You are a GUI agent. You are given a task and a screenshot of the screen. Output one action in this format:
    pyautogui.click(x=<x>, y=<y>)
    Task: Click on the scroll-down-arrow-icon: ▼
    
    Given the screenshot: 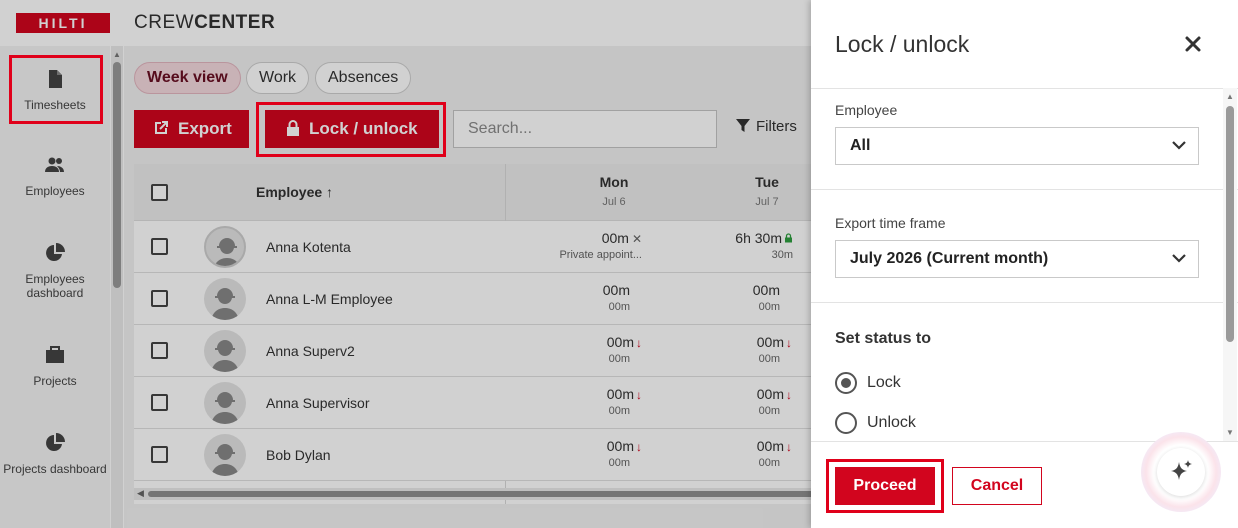 What is the action you would take?
    pyautogui.click(x=1230, y=432)
    